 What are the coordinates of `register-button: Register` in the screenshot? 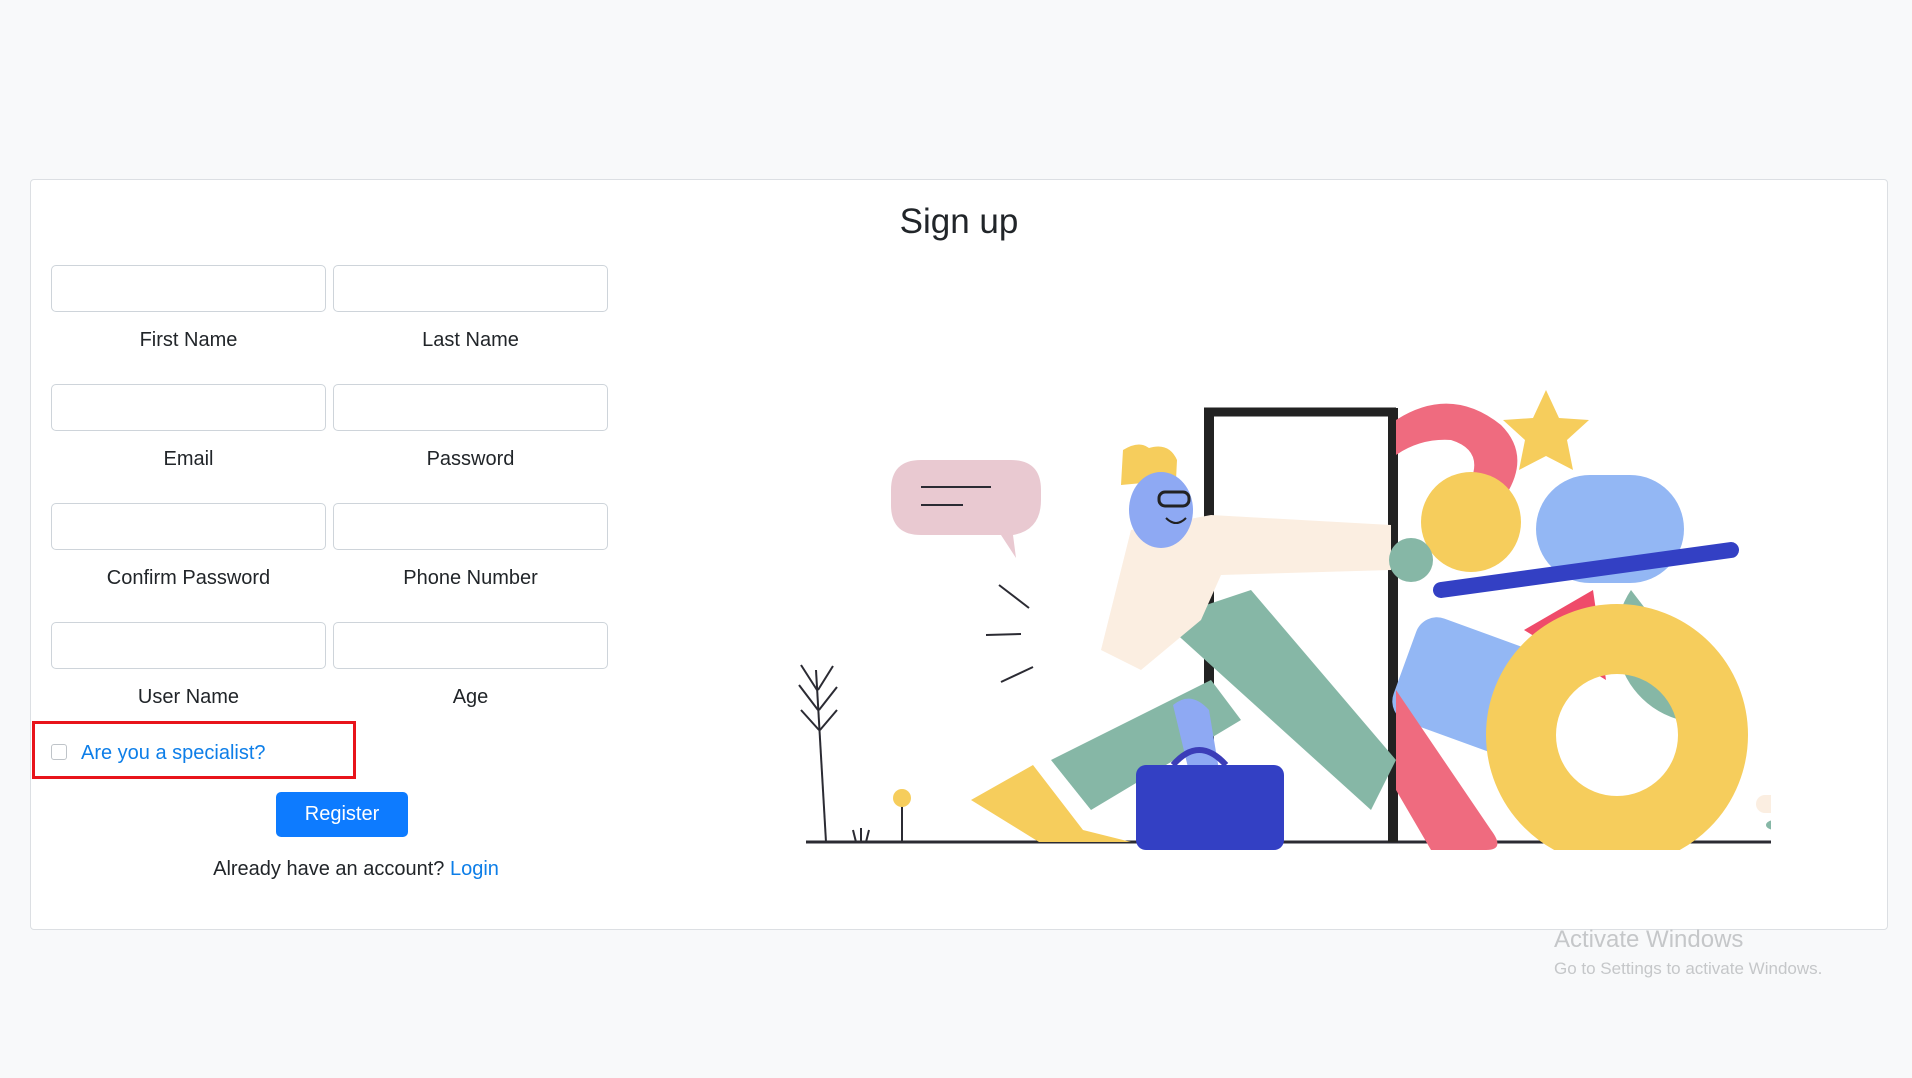 It's located at (342, 814).